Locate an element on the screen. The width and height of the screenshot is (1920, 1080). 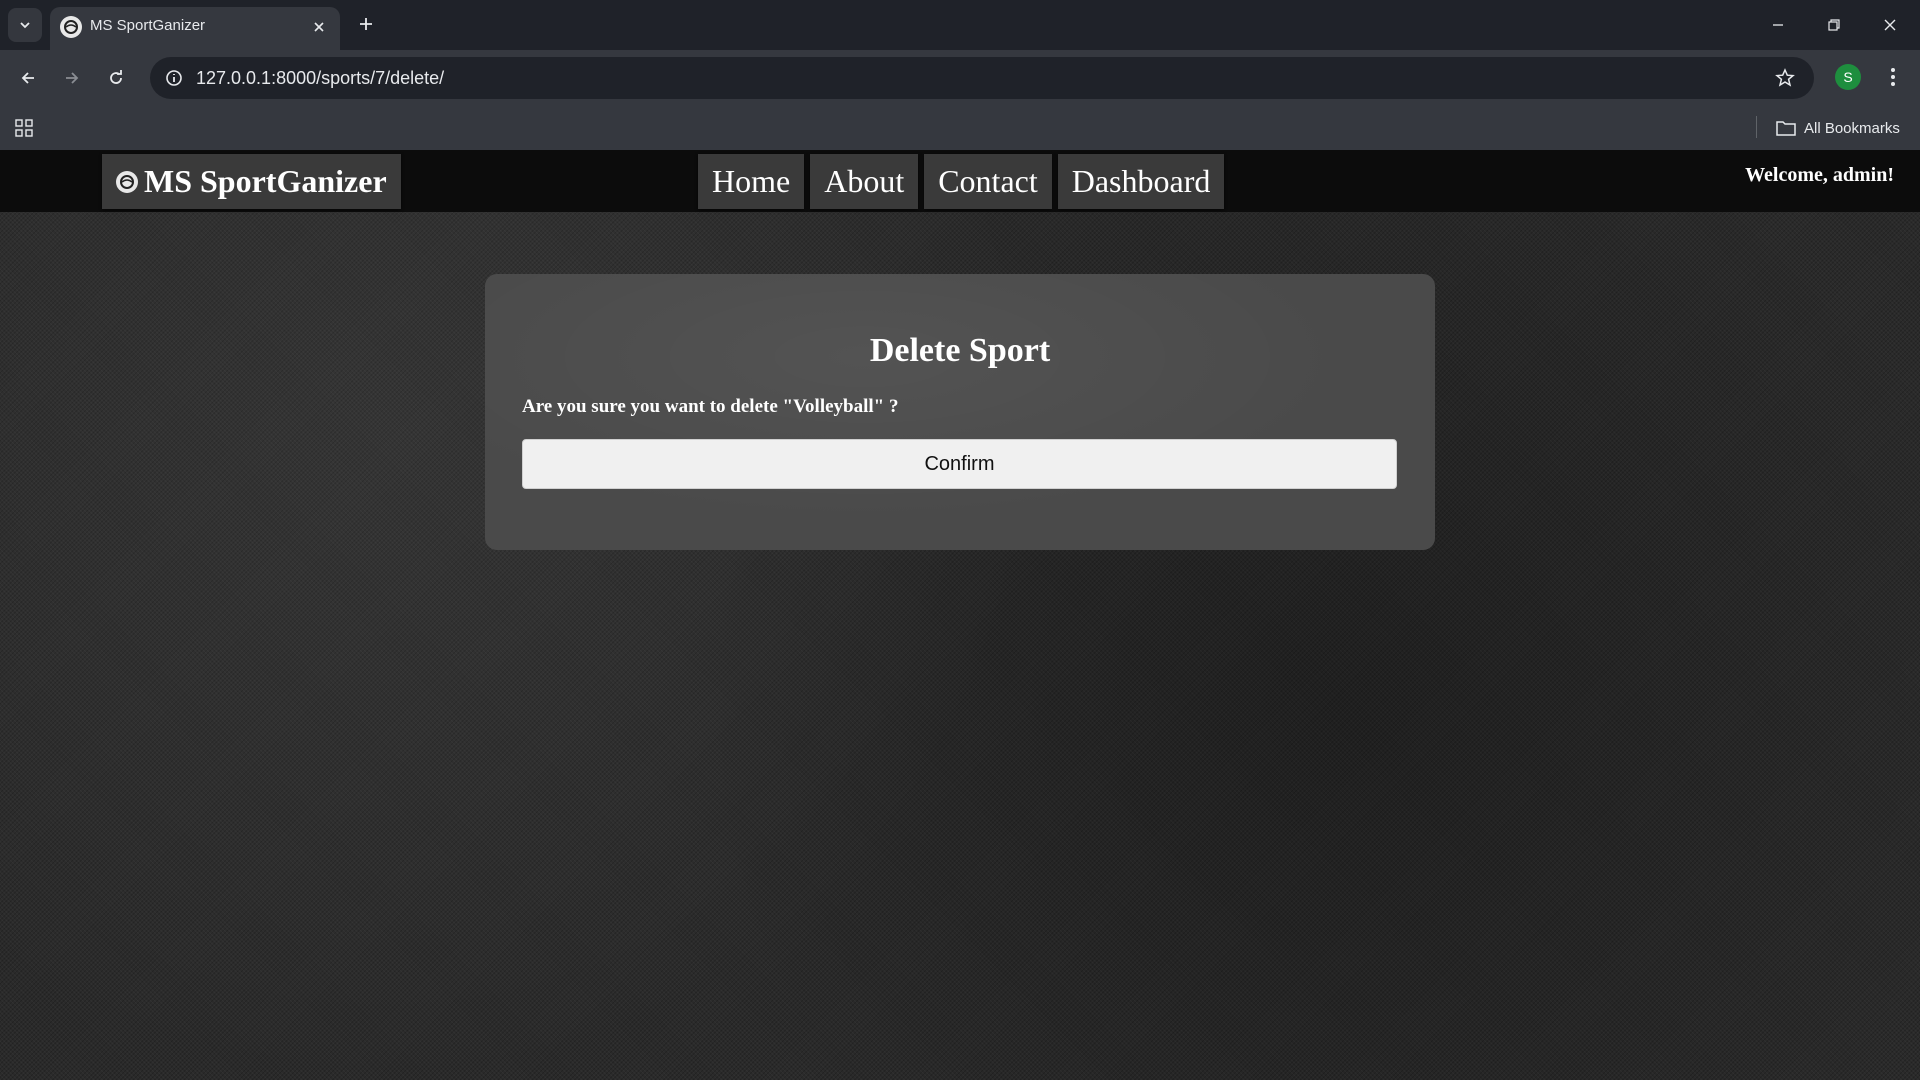
tab-title: MS SportGanizer is located at coordinates (148, 25).